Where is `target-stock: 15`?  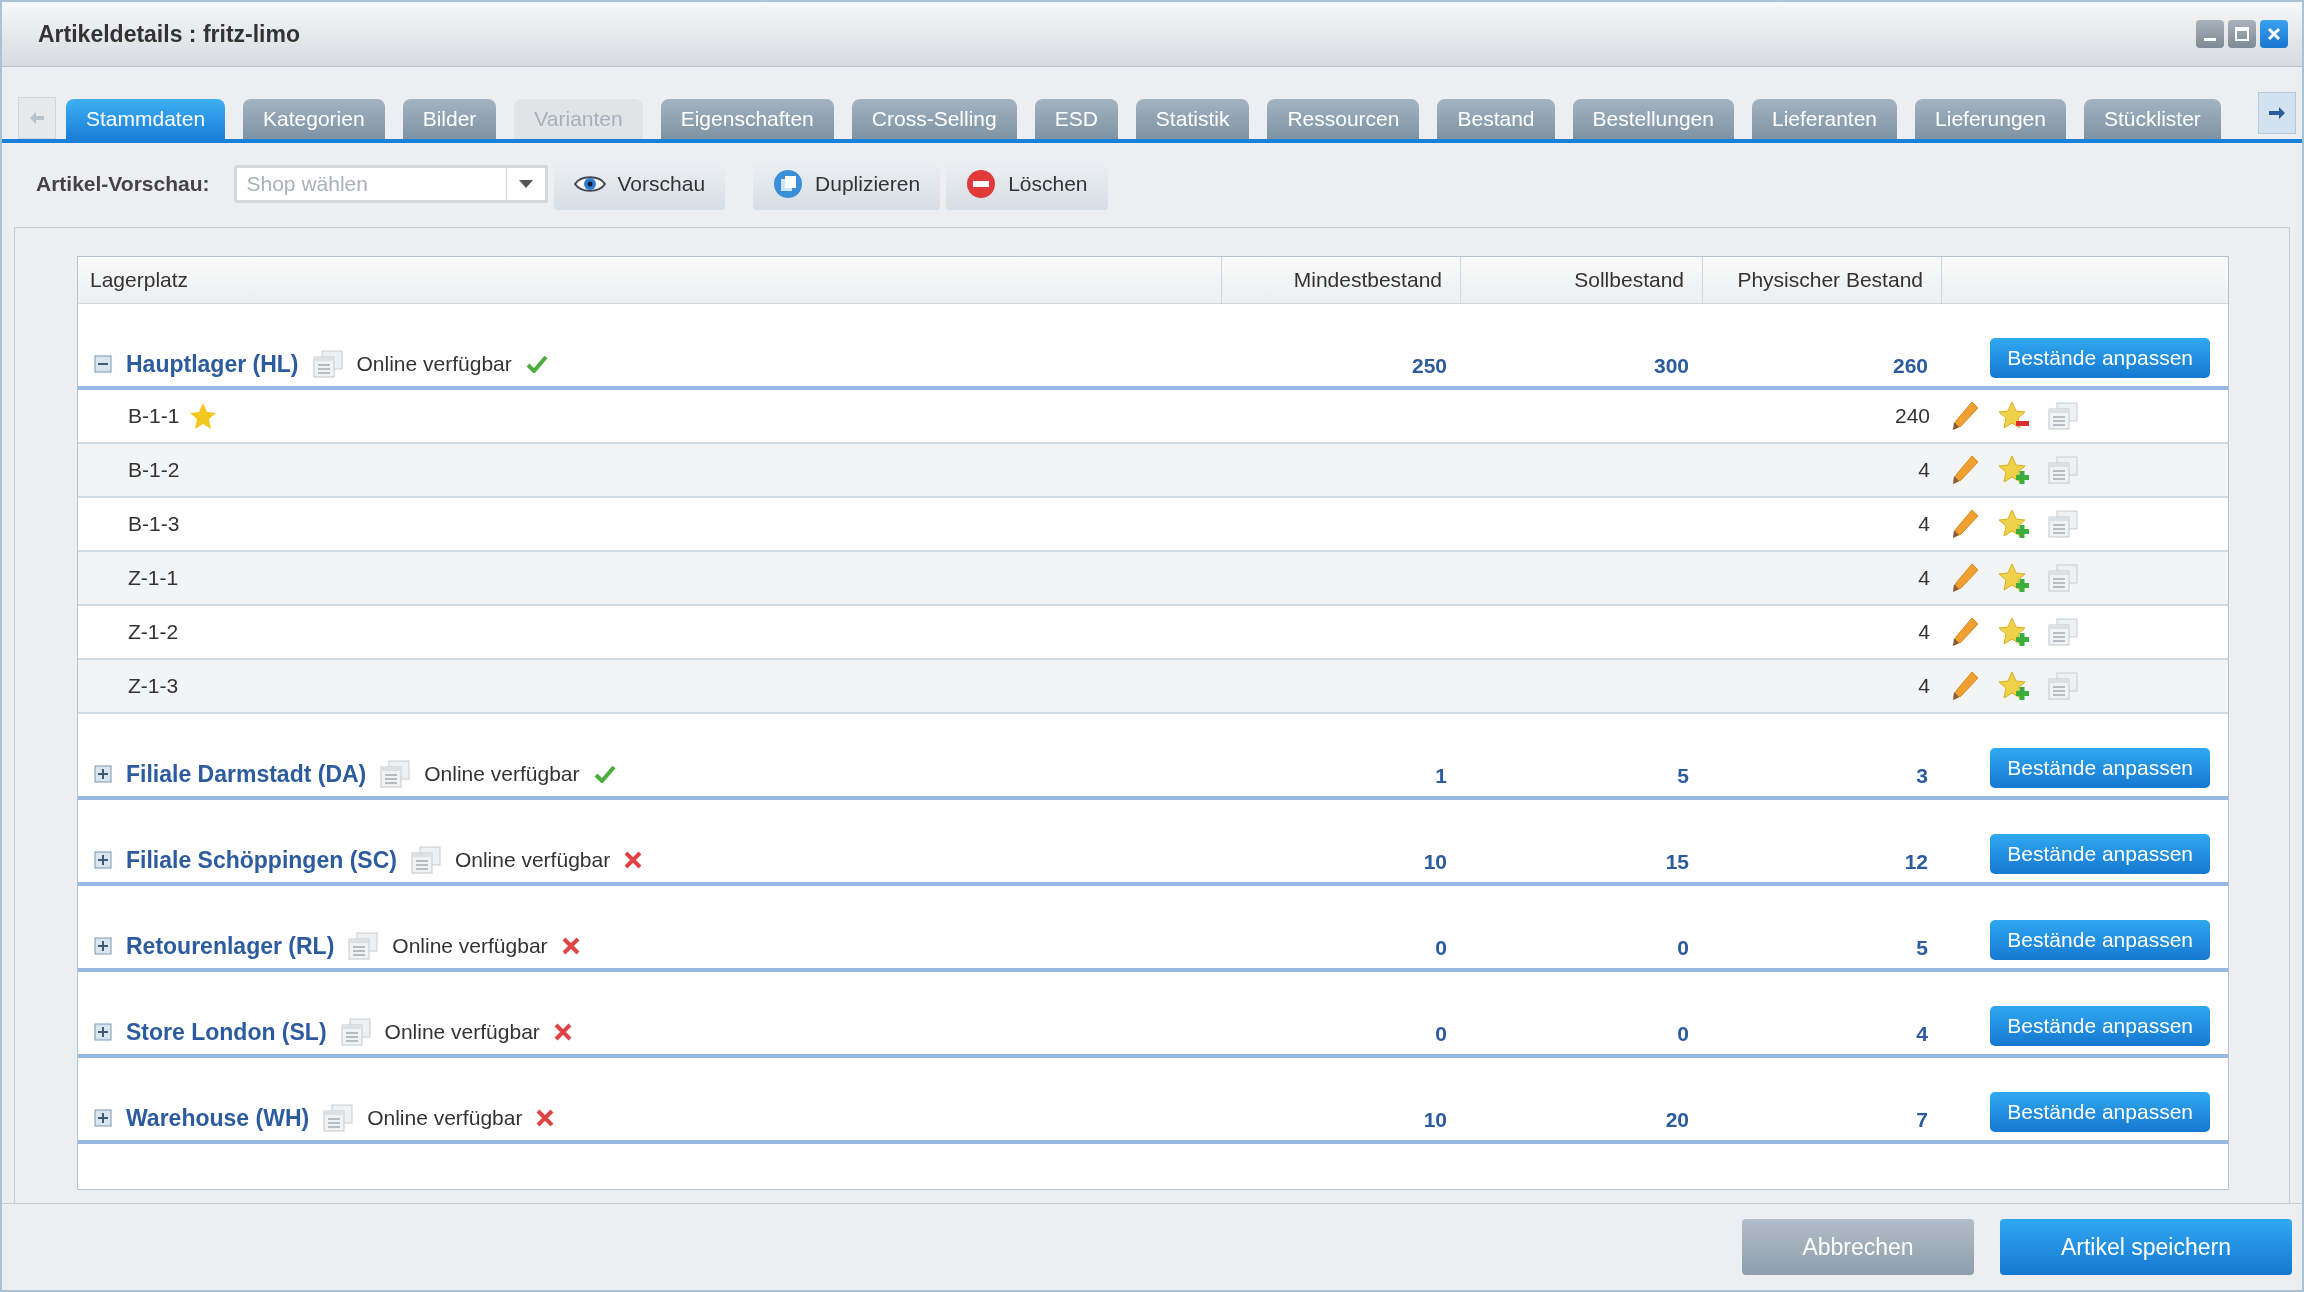 target-stock: 15 is located at coordinates (1677, 862).